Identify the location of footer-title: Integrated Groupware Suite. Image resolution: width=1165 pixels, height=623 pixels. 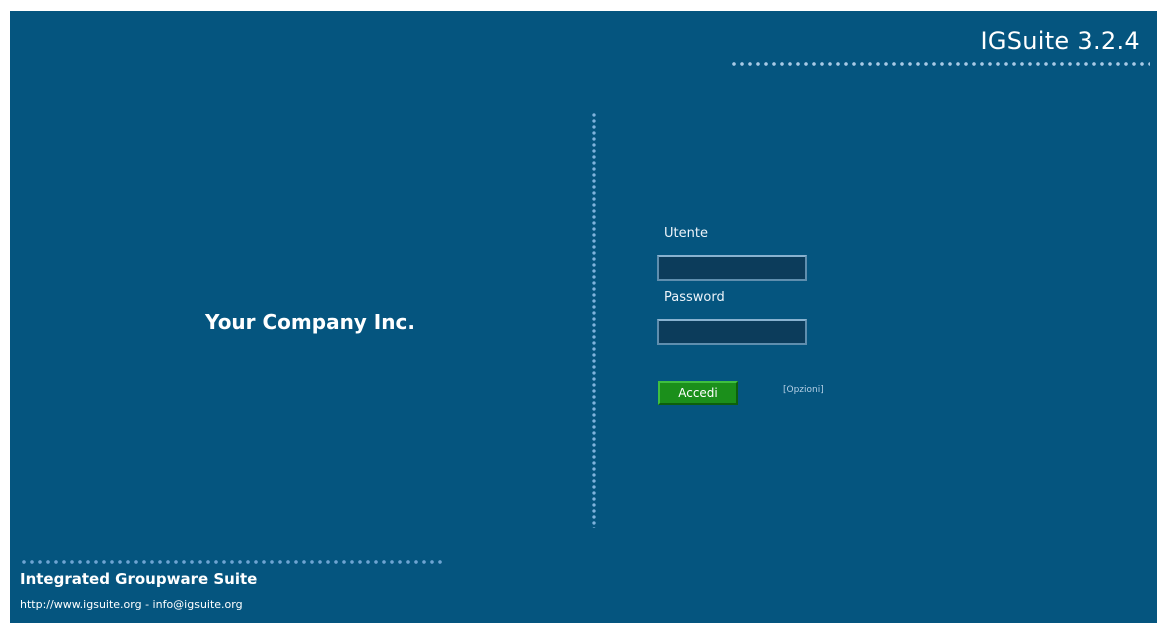
(139, 579).